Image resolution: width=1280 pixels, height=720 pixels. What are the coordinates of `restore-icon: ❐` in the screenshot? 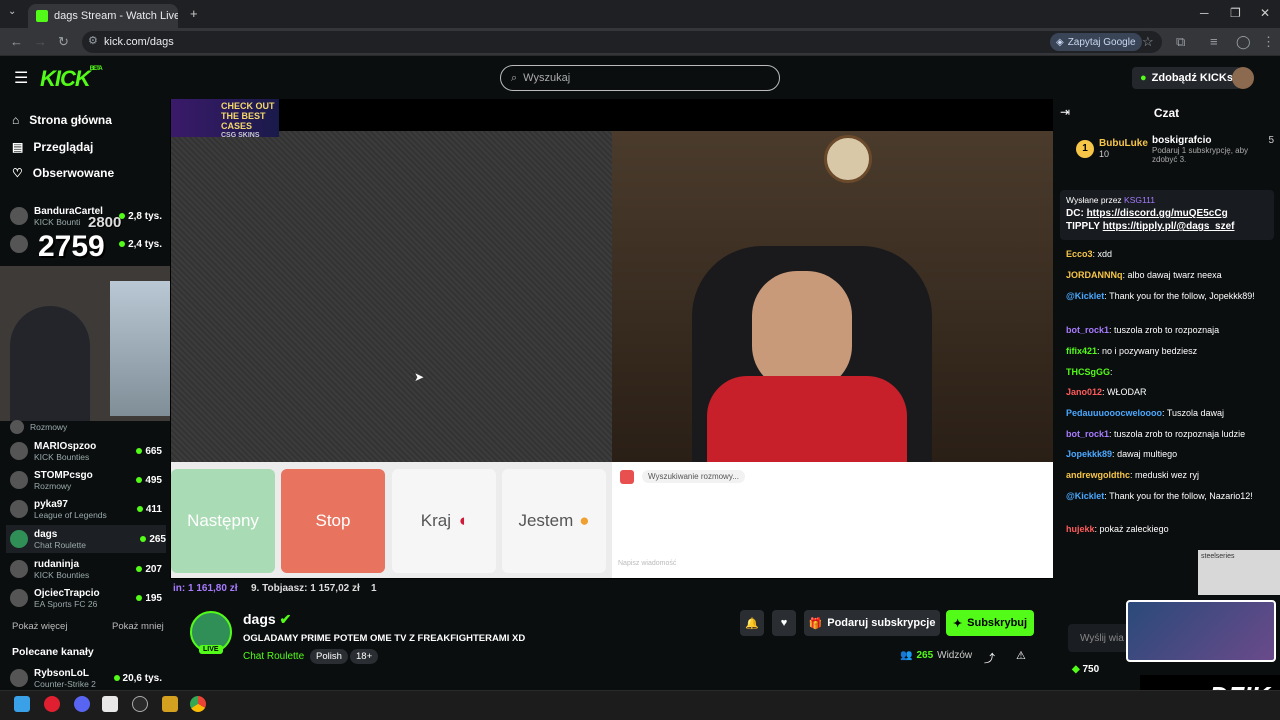 It's located at (1235, 13).